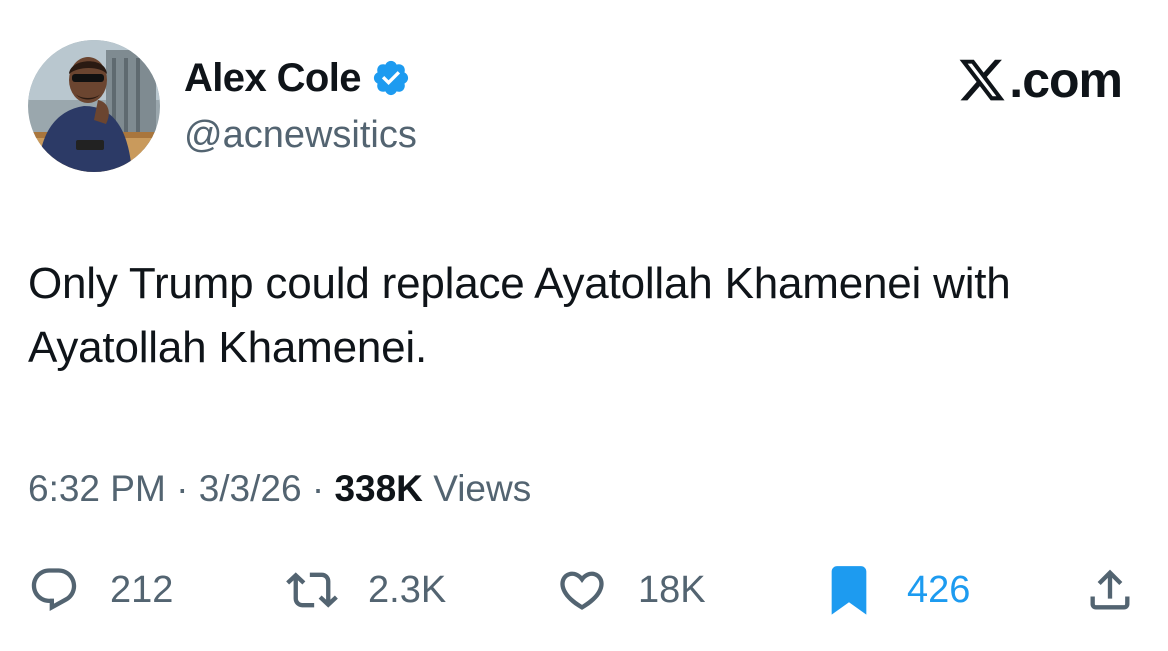 This screenshot has height=651, width=1168. I want to click on reply-button: 212, so click(100, 590).